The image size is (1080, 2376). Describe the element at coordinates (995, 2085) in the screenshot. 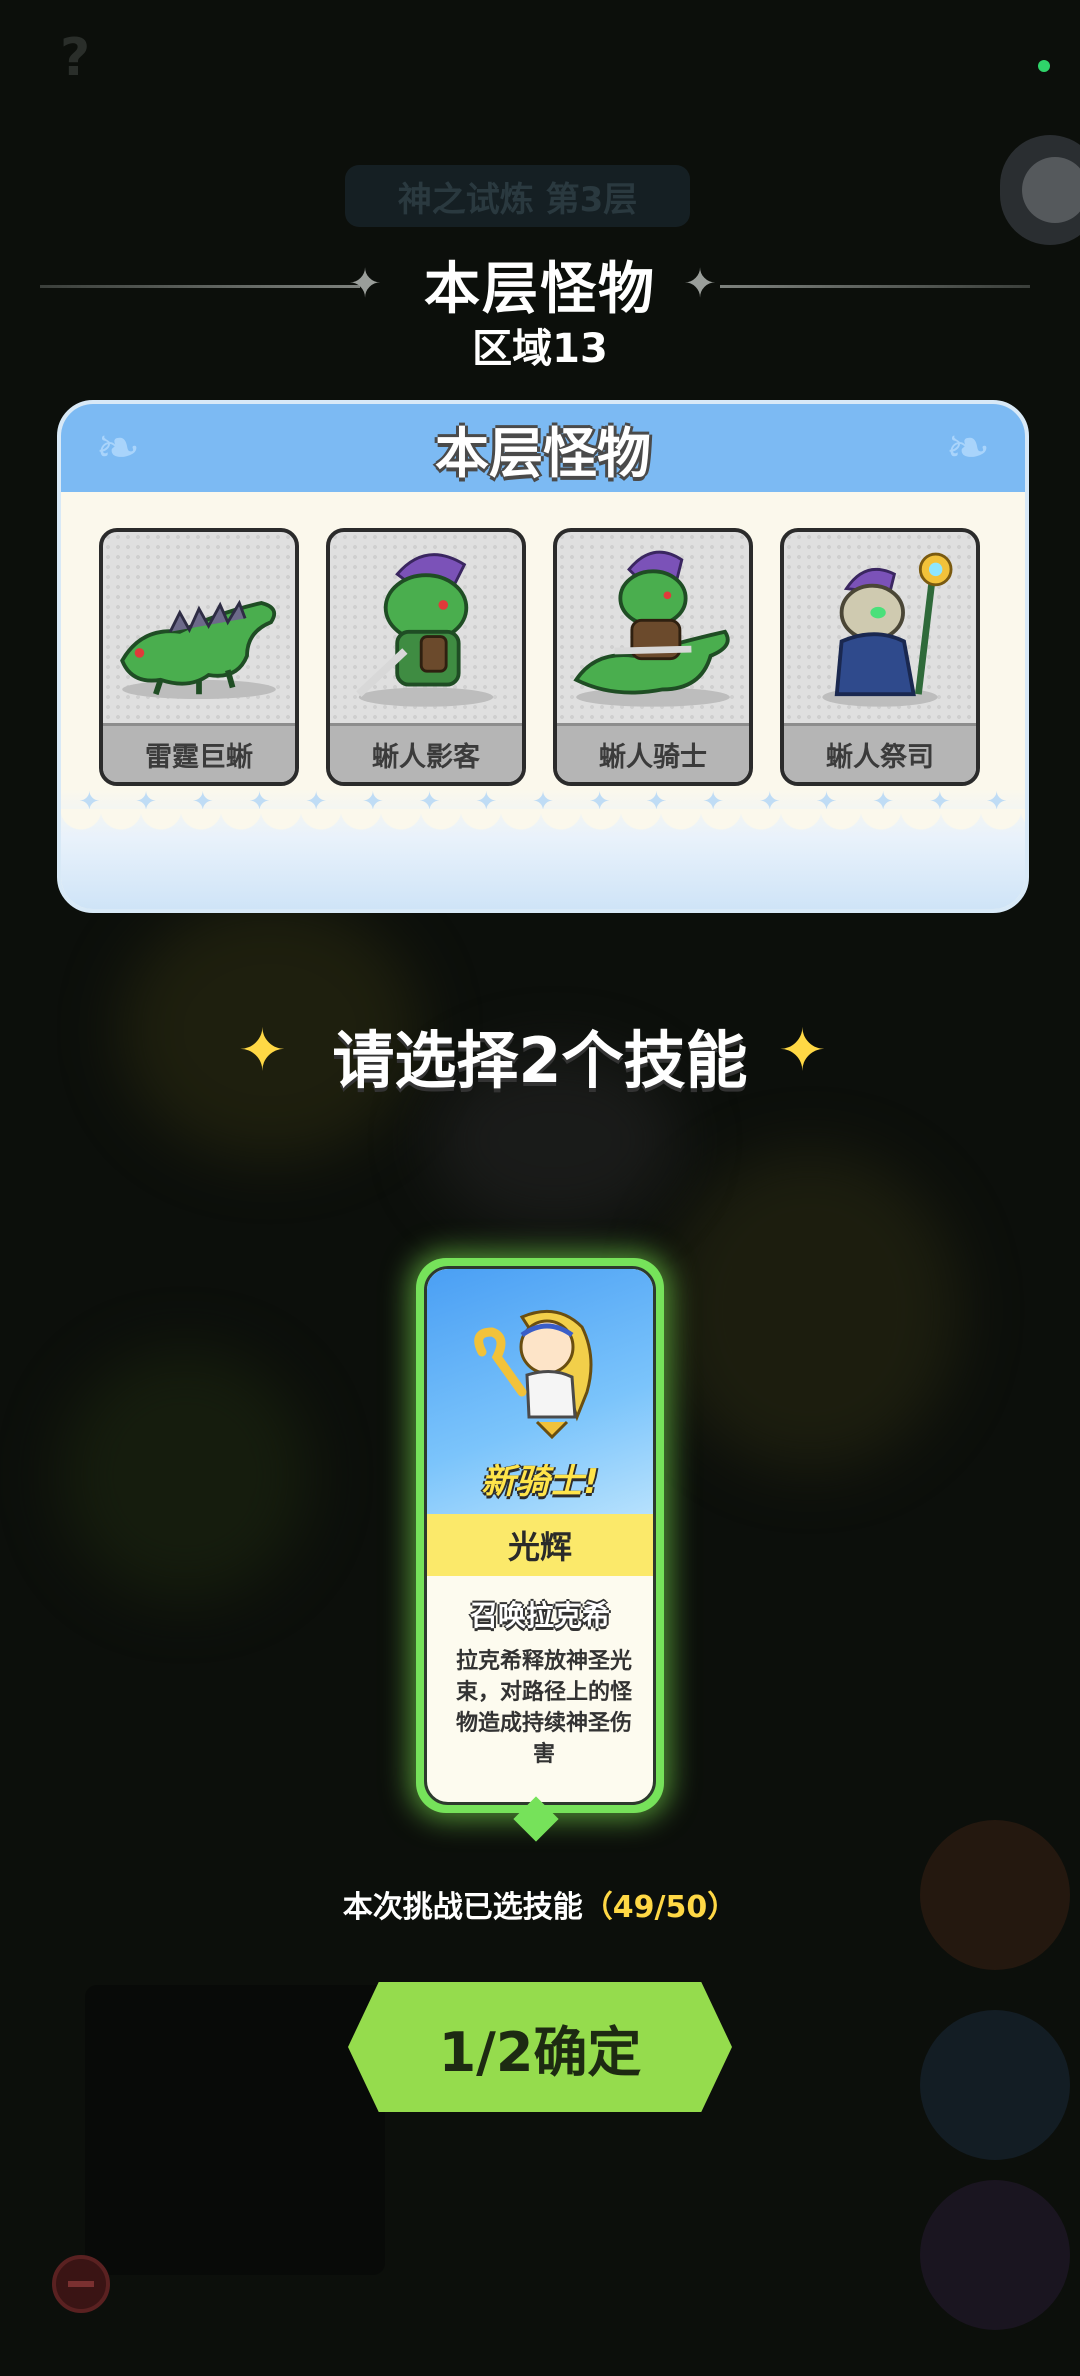

I see `skill-button` at that location.